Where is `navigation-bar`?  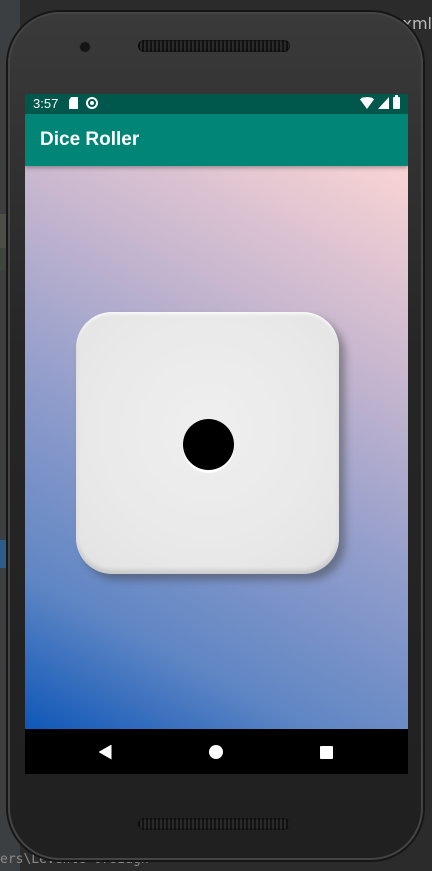 navigation-bar is located at coordinates (216, 751).